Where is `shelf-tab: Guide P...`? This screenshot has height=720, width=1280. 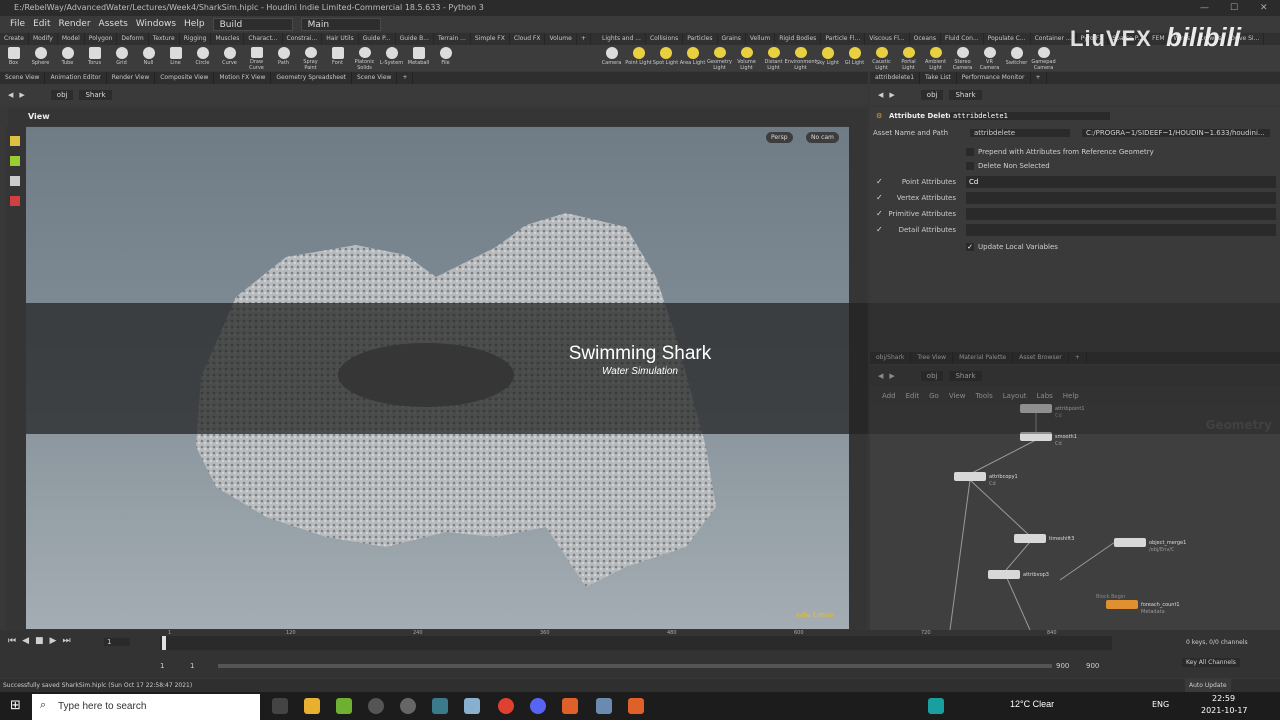 shelf-tab: Guide P... is located at coordinates (377, 39).